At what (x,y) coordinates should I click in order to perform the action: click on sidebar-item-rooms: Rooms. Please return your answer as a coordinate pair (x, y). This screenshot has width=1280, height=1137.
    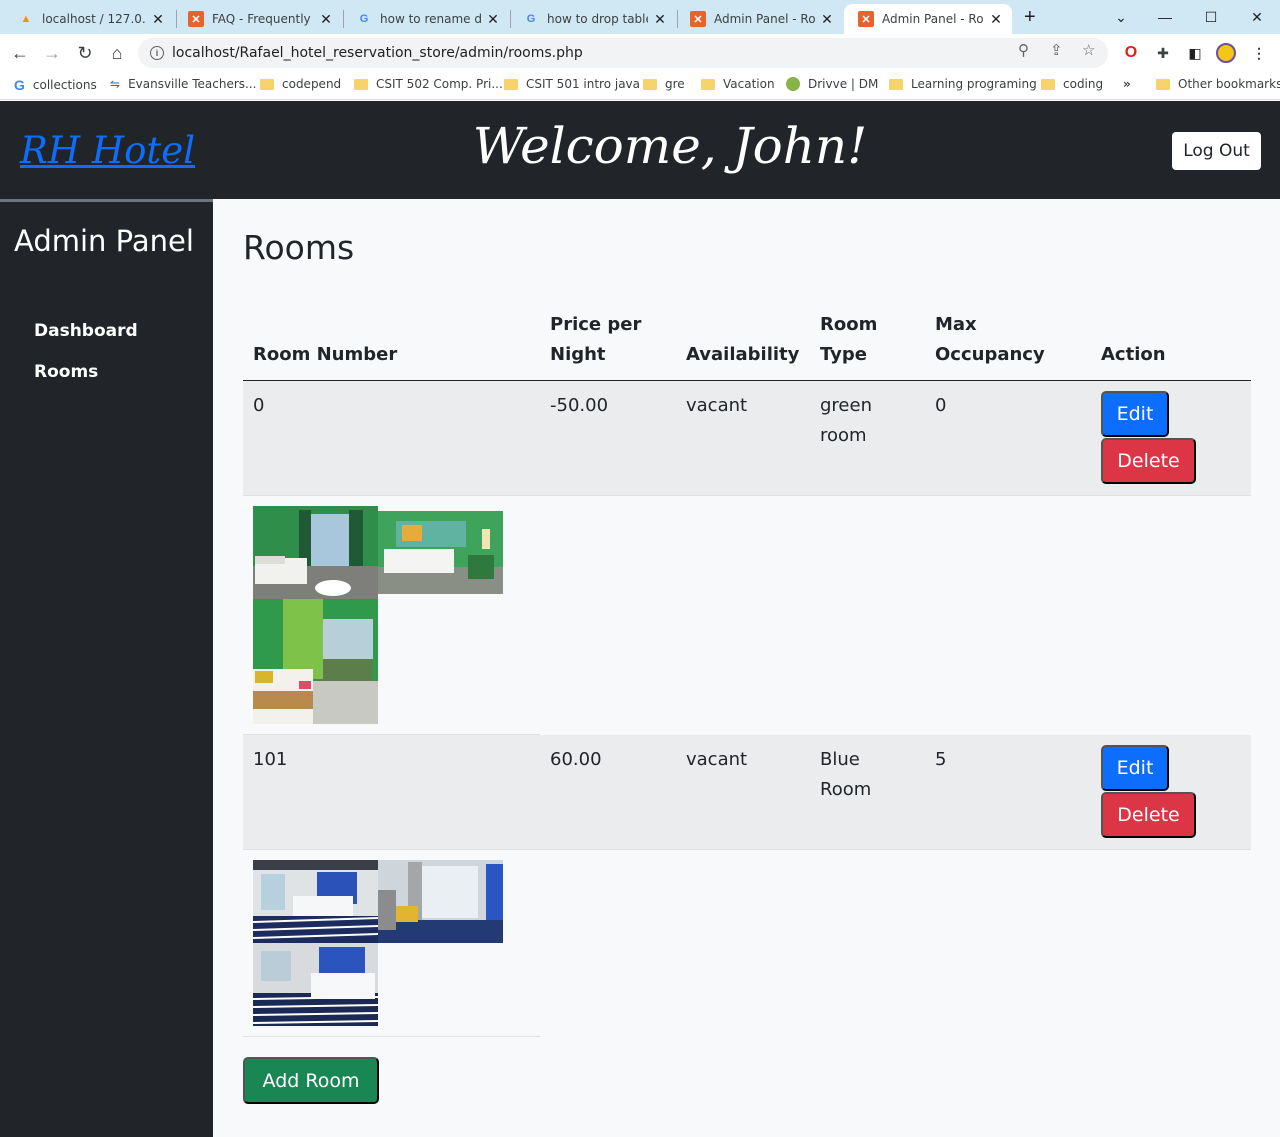
    Looking at the image, I should click on (66, 372).